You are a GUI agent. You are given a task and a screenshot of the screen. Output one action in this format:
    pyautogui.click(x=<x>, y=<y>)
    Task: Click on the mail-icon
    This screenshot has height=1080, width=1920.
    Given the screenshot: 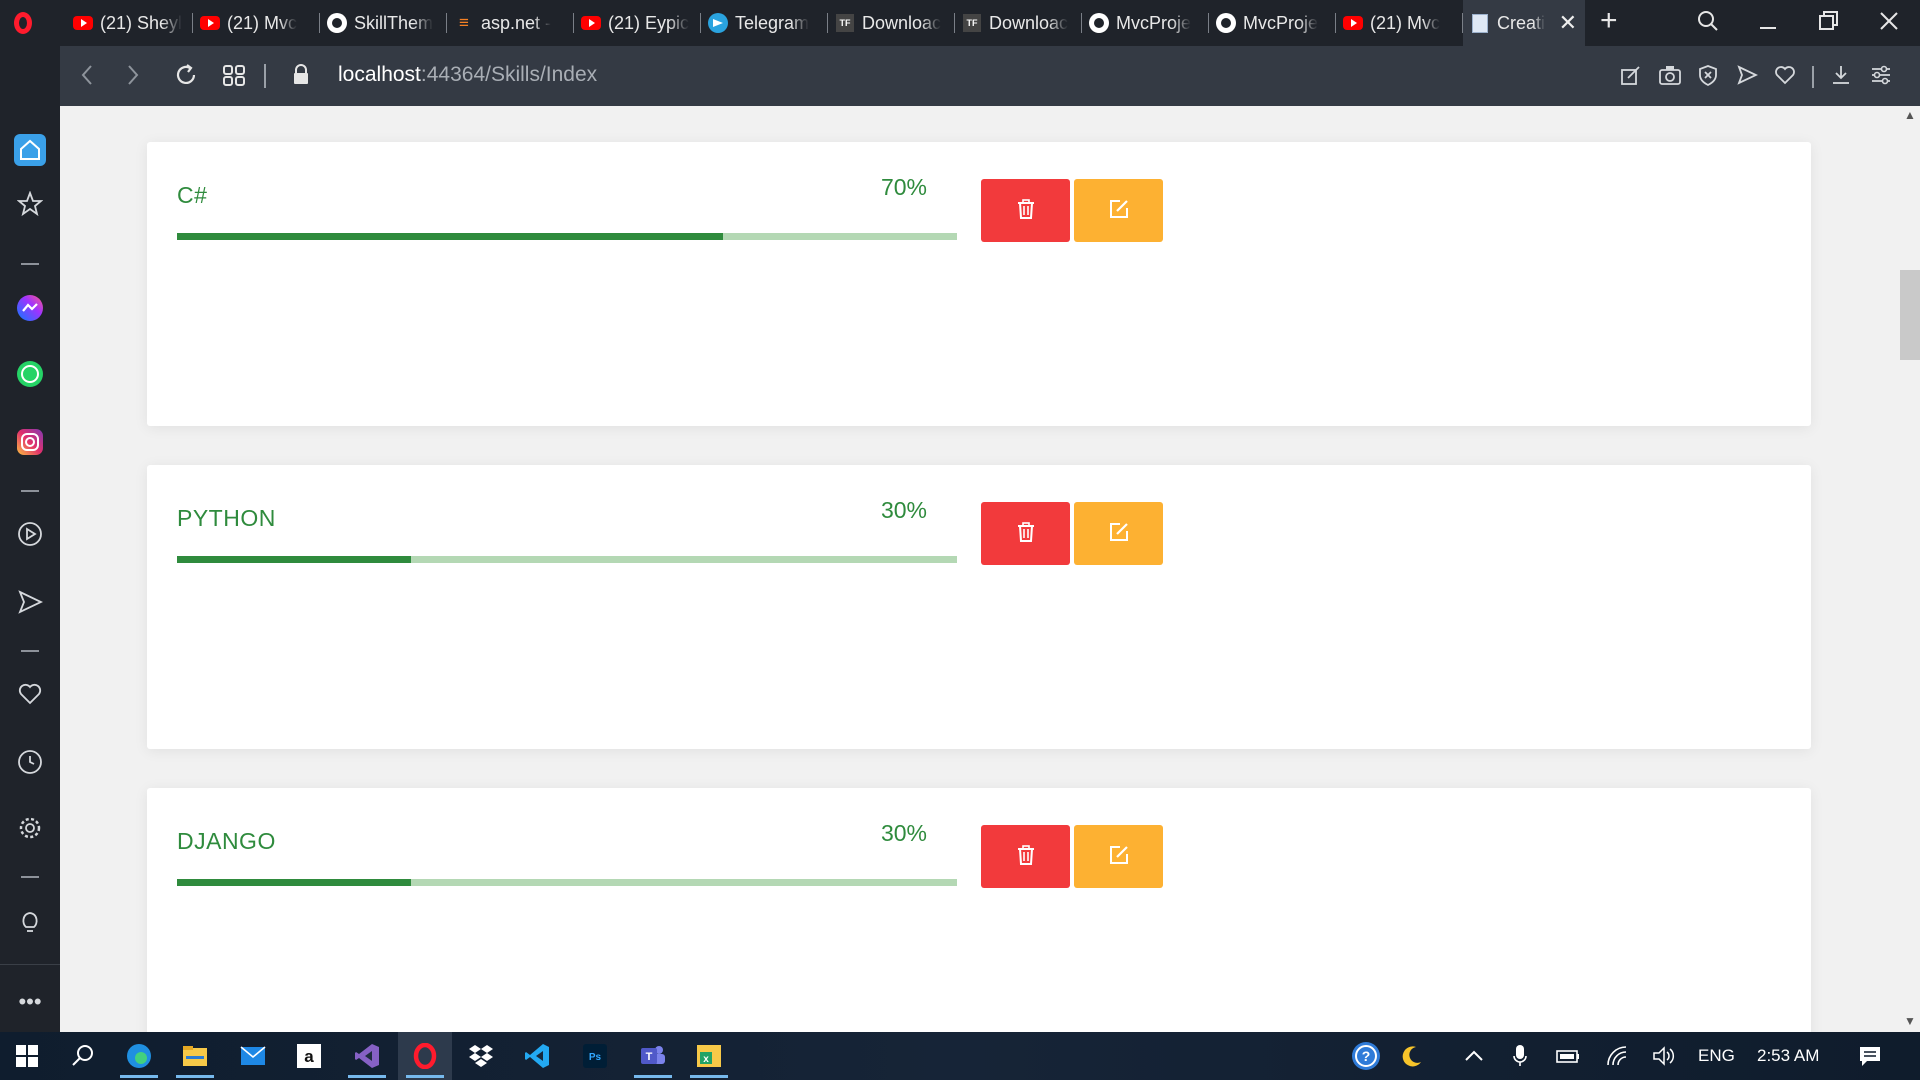 What is the action you would take?
    pyautogui.click(x=253, y=1056)
    